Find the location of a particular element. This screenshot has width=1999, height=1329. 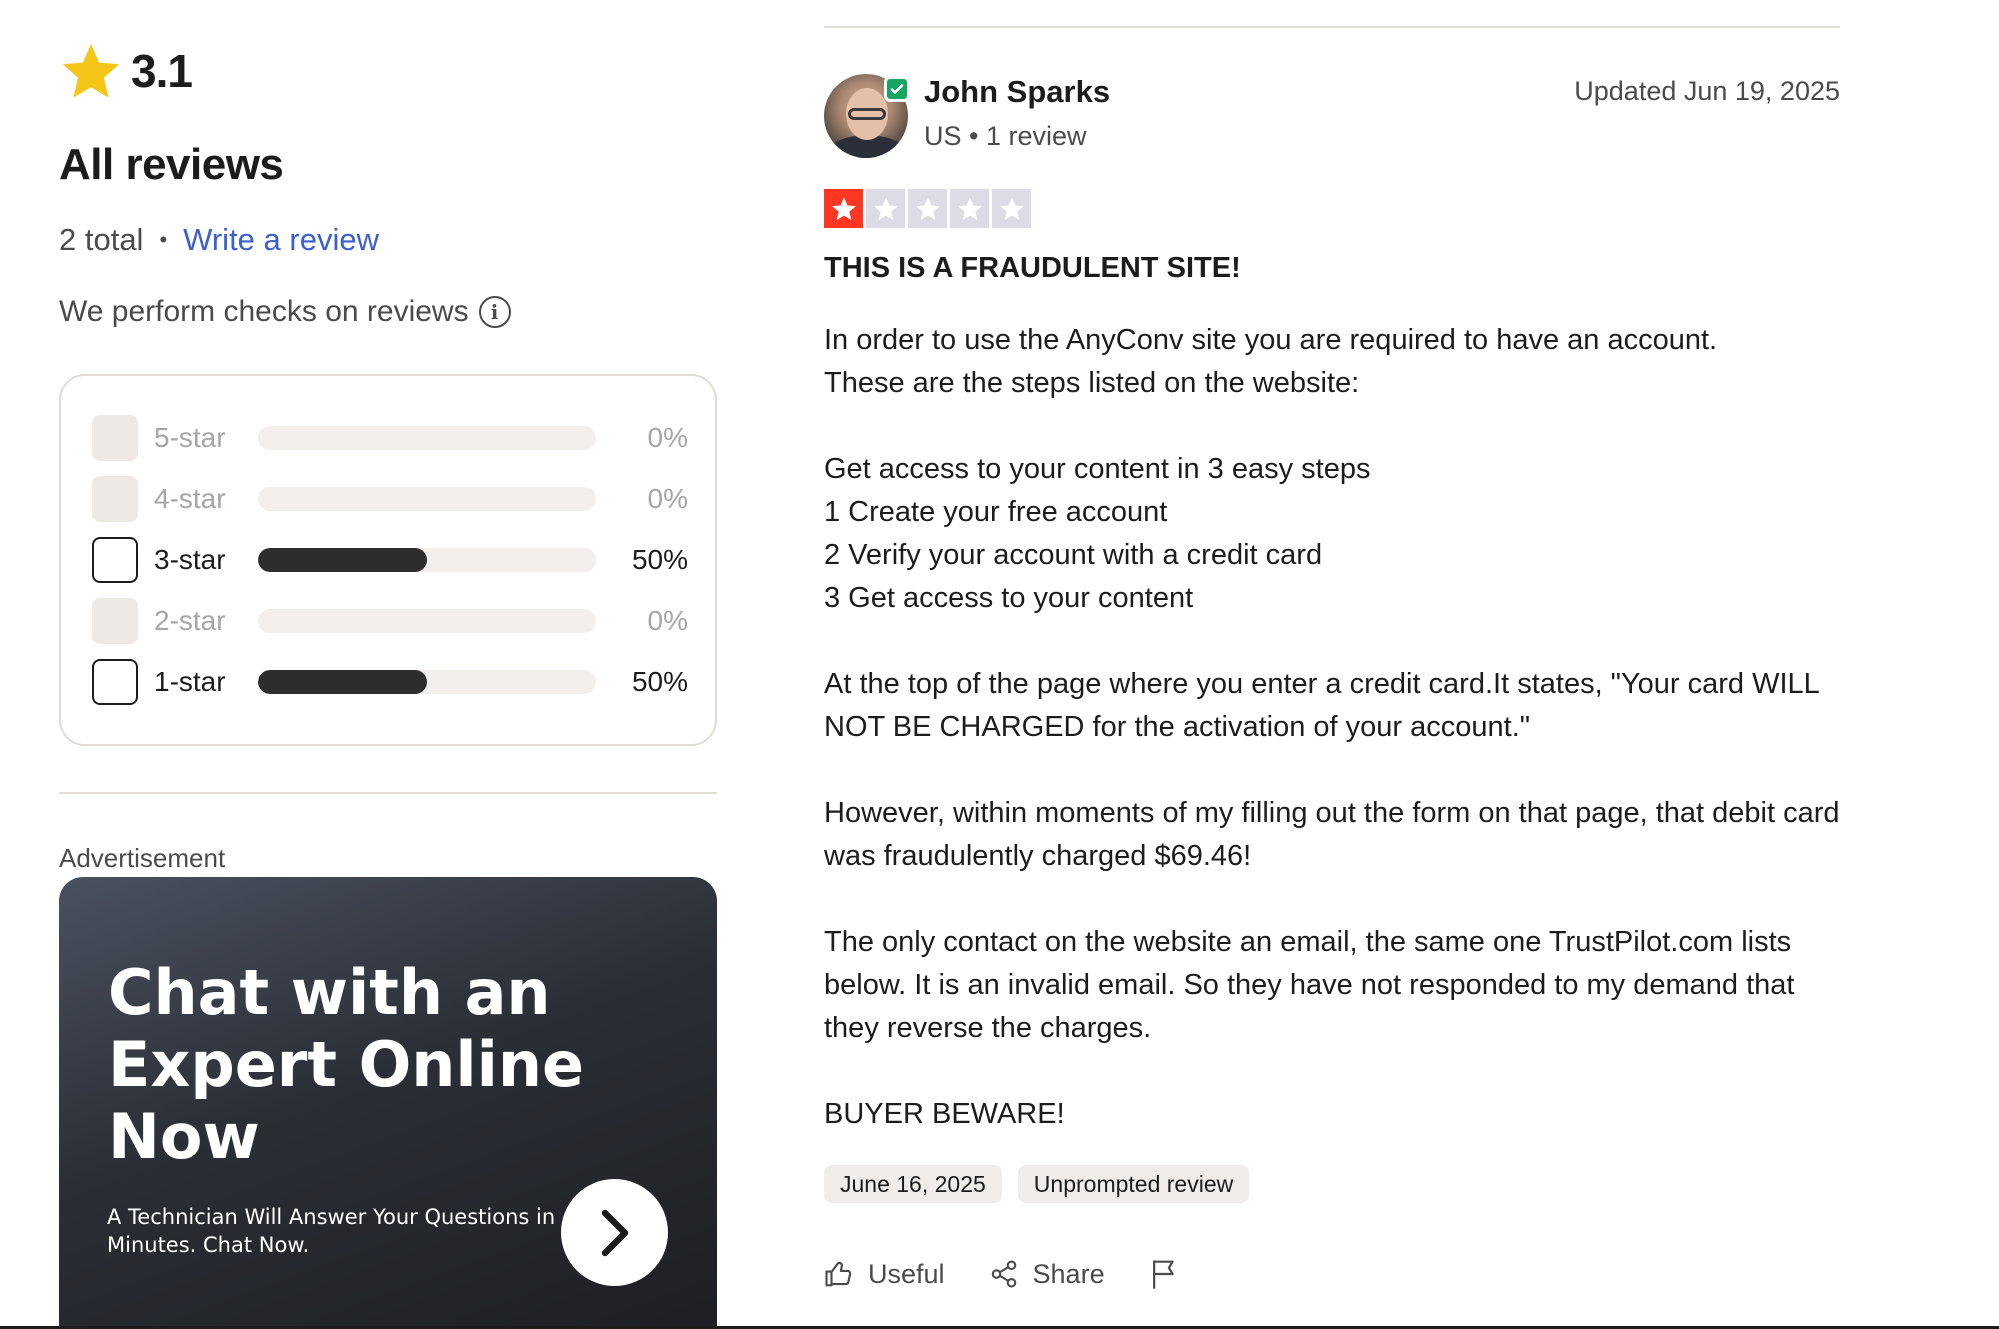

review-tags: June 16, 2025 Unprompted review is located at coordinates (1037, 1184).